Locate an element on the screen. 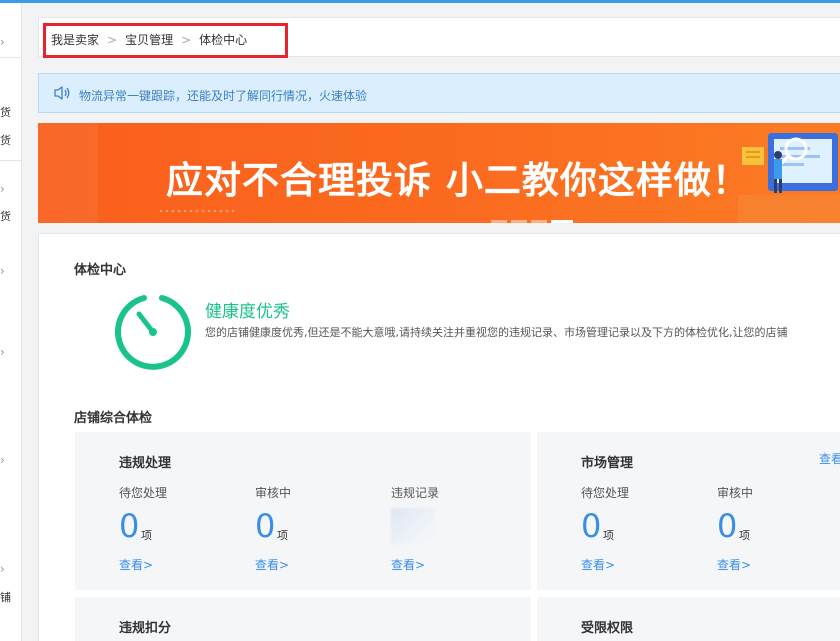  banner-dots-decoration is located at coordinates (197, 211).